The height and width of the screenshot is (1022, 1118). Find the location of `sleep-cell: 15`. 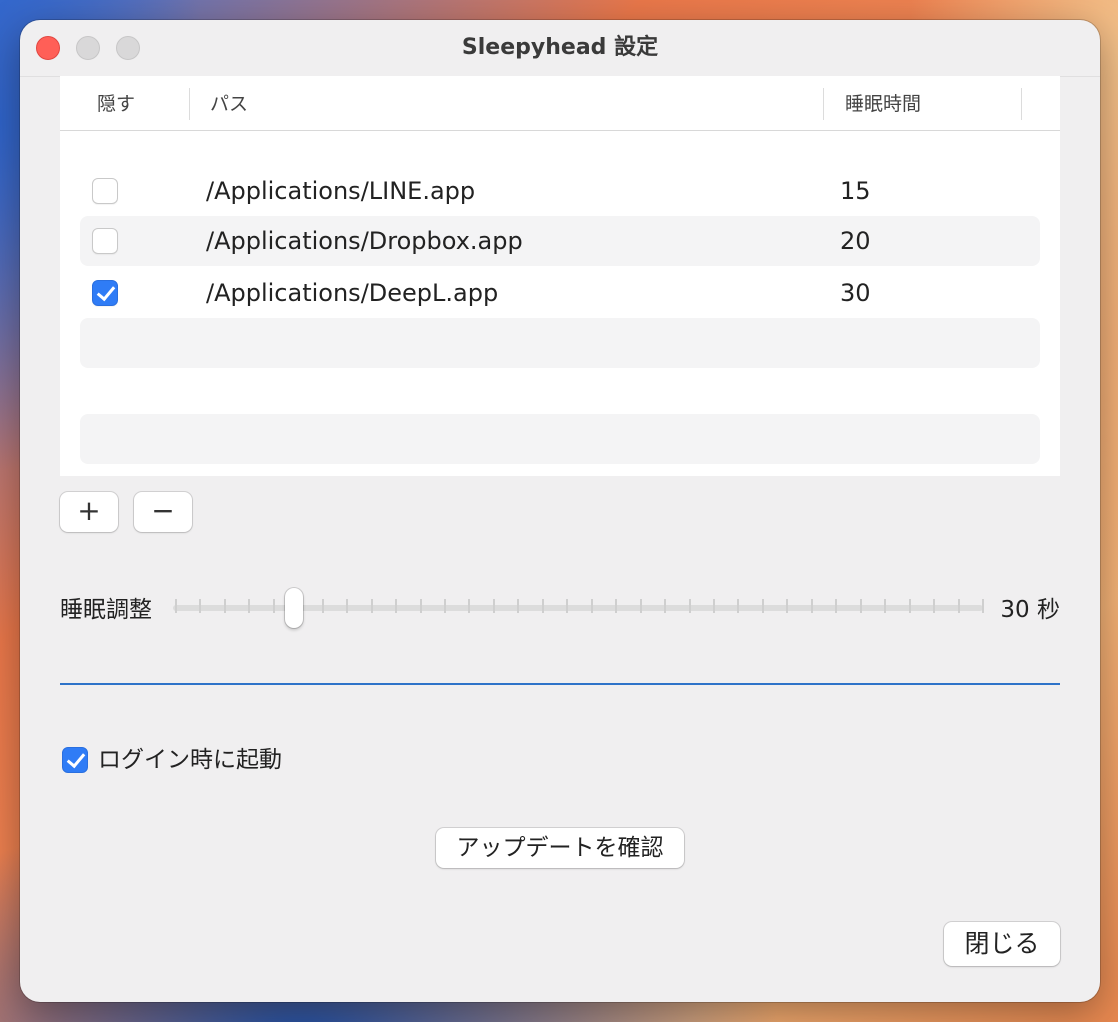

sleep-cell: 15 is located at coordinates (855, 191).